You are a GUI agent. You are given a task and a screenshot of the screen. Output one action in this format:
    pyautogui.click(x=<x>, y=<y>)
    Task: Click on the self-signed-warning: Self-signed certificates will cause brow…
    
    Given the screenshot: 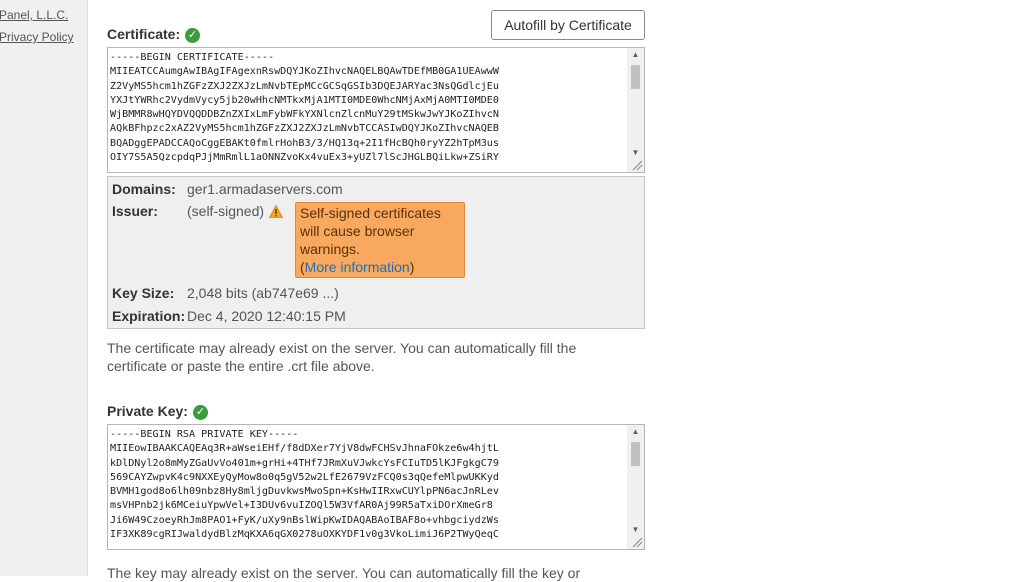 What is the action you would take?
    pyautogui.click(x=380, y=240)
    